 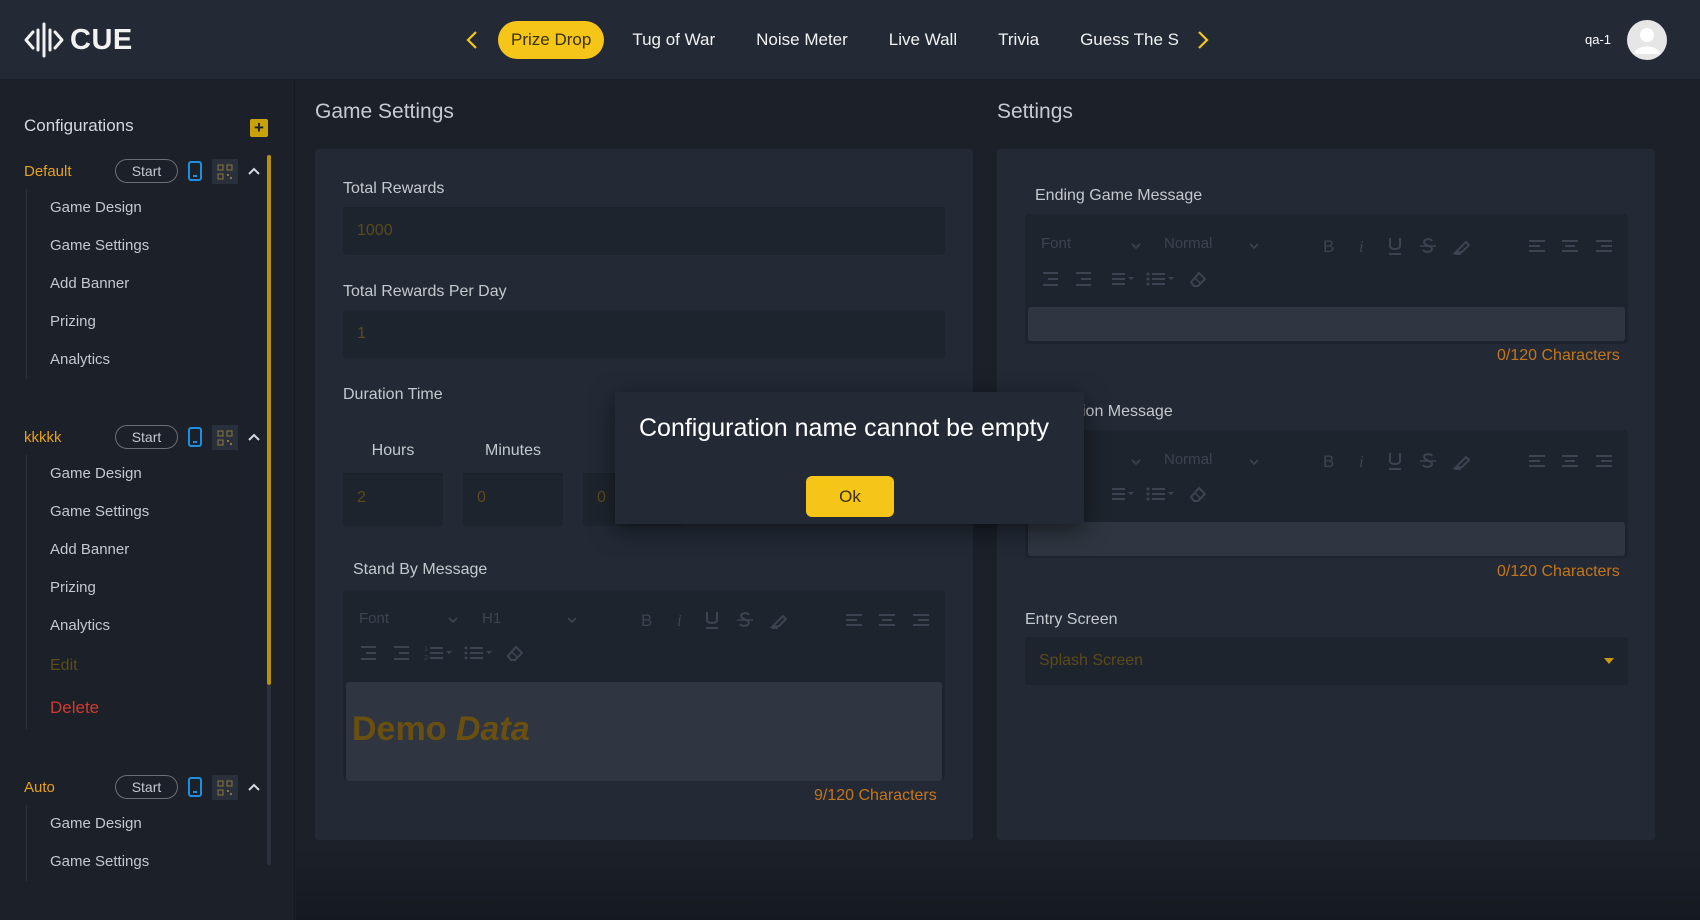 I want to click on duration-minutes-value: 0, so click(x=513, y=498).